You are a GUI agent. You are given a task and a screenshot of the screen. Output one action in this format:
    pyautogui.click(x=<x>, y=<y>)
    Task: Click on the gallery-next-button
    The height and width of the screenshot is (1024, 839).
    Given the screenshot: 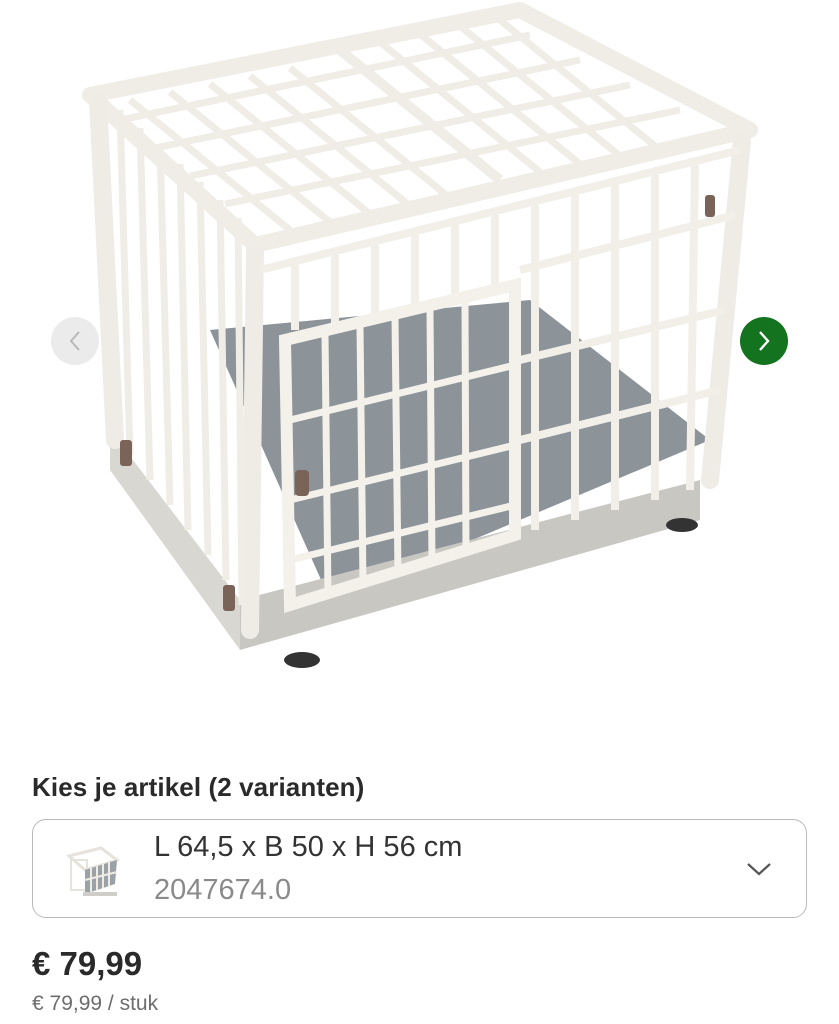 What is the action you would take?
    pyautogui.click(x=764, y=341)
    